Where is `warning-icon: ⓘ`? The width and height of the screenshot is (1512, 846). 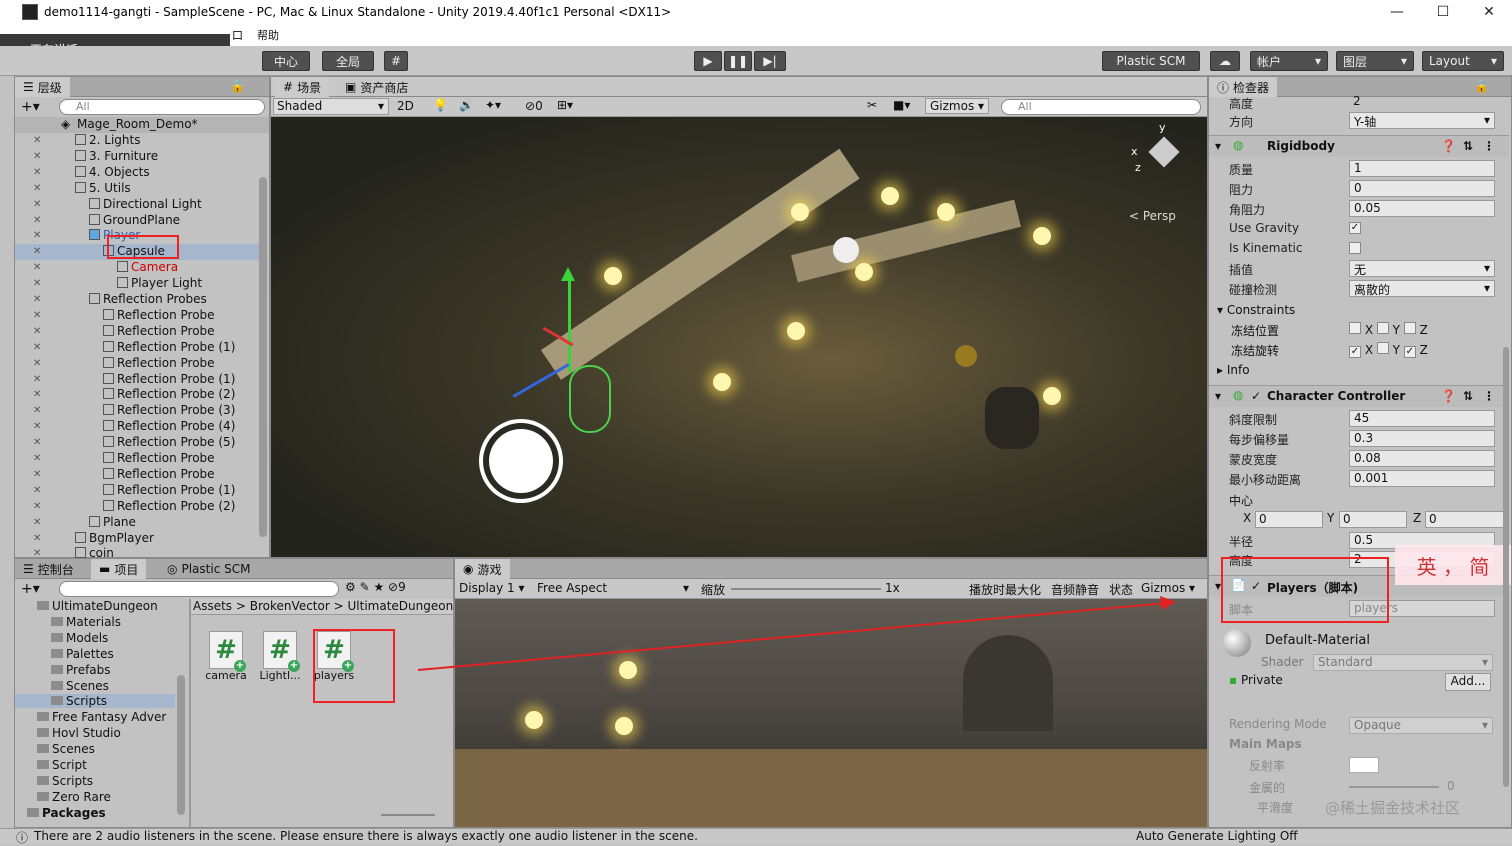 warning-icon: ⓘ is located at coordinates (22, 838).